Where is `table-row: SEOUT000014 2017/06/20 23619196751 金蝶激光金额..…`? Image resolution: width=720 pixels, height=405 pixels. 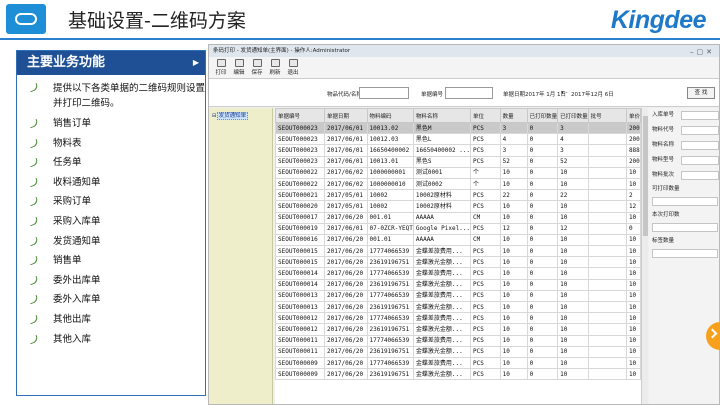 table-row: SEOUT000014 2017/06/20 23619196751 金蝶激光金额..… is located at coordinates (458, 284).